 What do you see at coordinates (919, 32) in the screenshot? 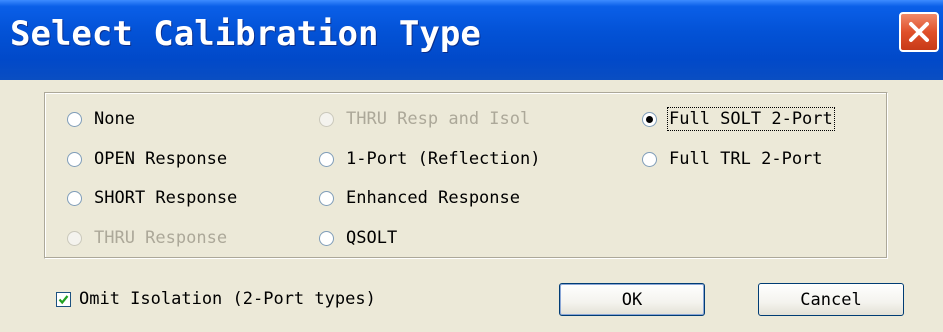
I see `close-button` at bounding box center [919, 32].